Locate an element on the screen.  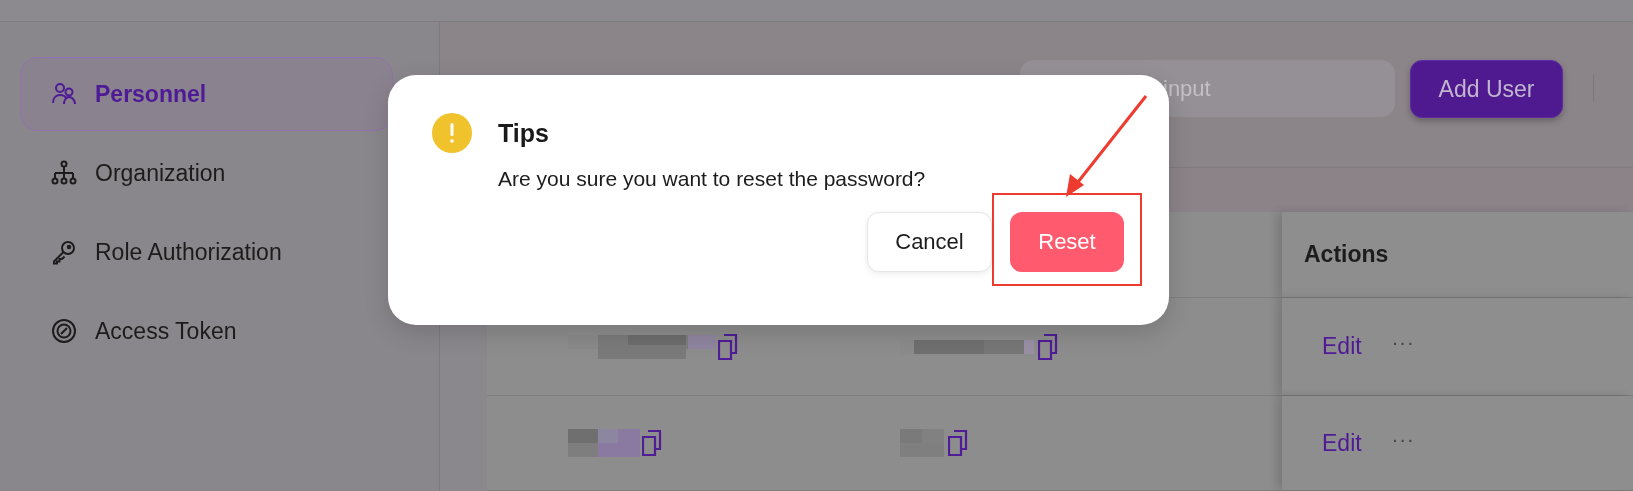
dialog-message: Are you sure you want to reset the password? is located at coordinates (712, 179).